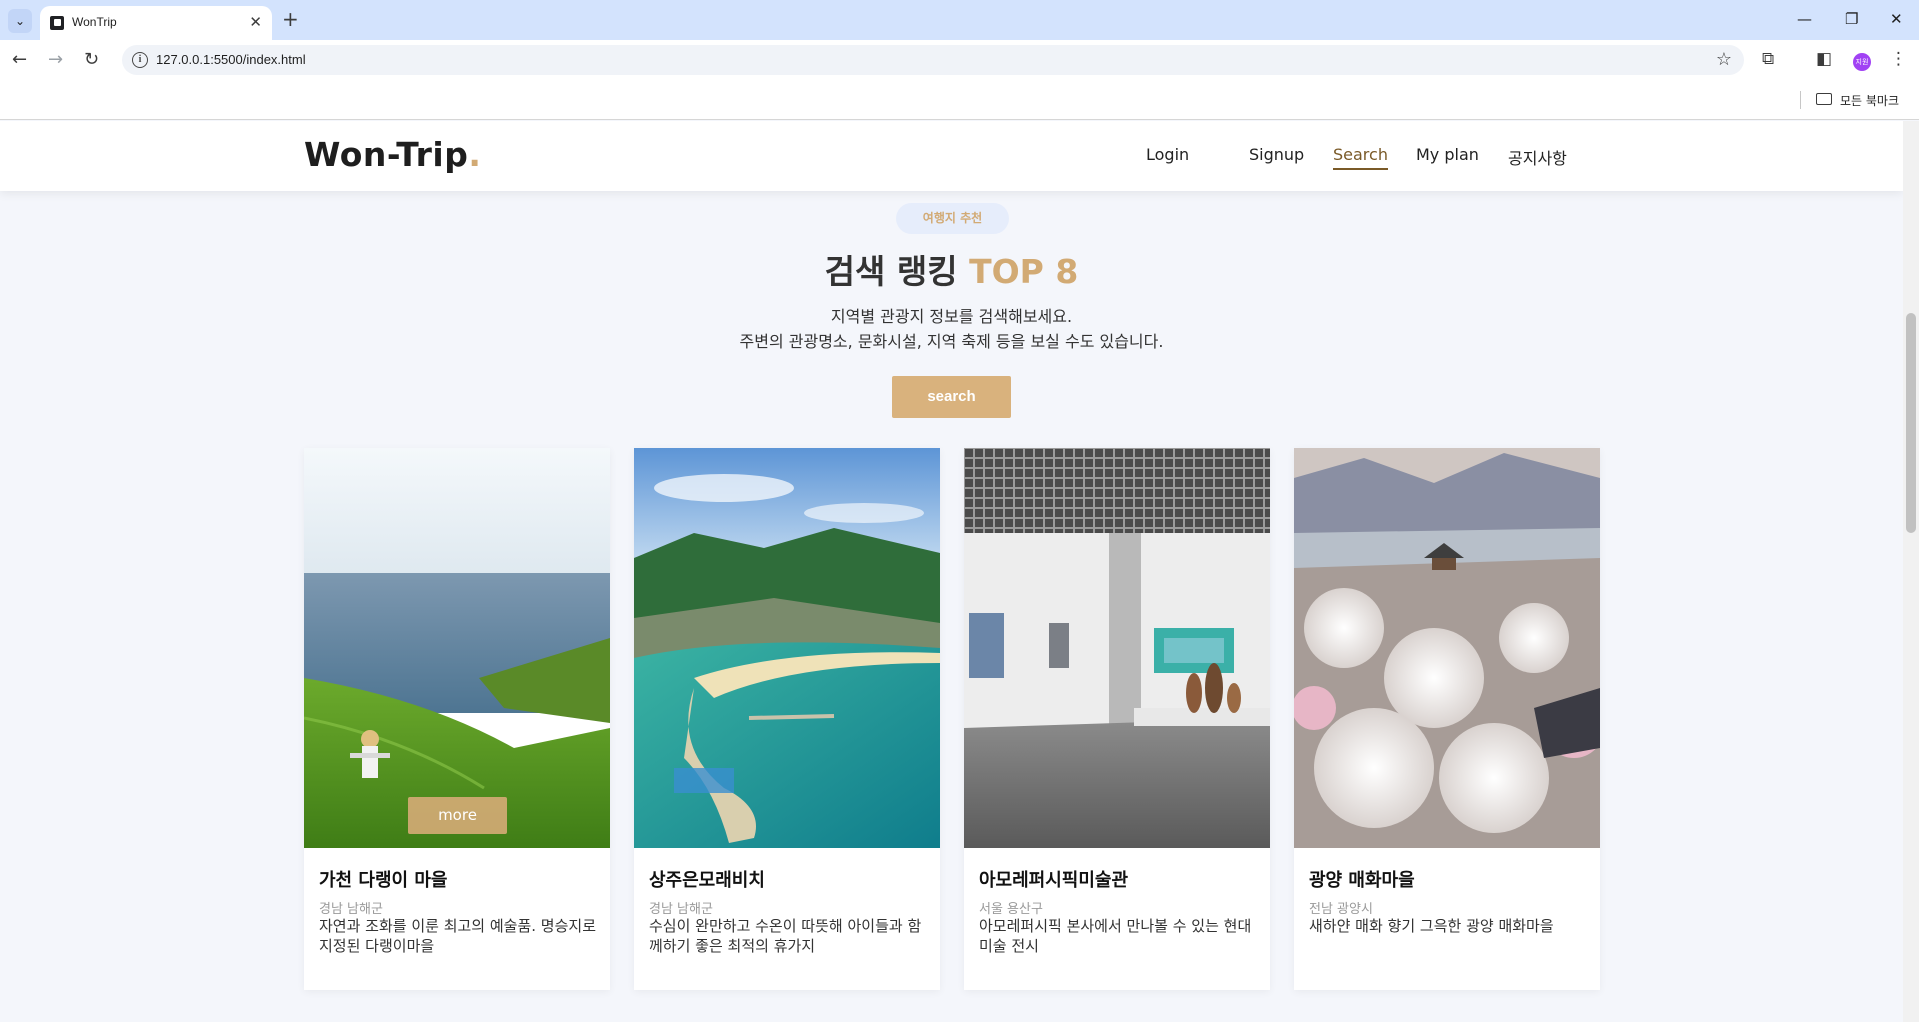 The image size is (1919, 1022). Describe the element at coordinates (1362, 880) in the screenshot. I see `card-title: 광양 매화마을` at that location.